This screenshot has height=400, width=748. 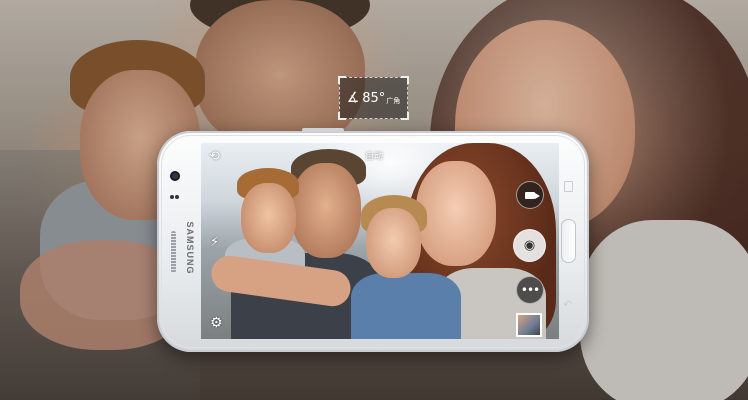 I want to click on earpiece-speaker, so click(x=173, y=252).